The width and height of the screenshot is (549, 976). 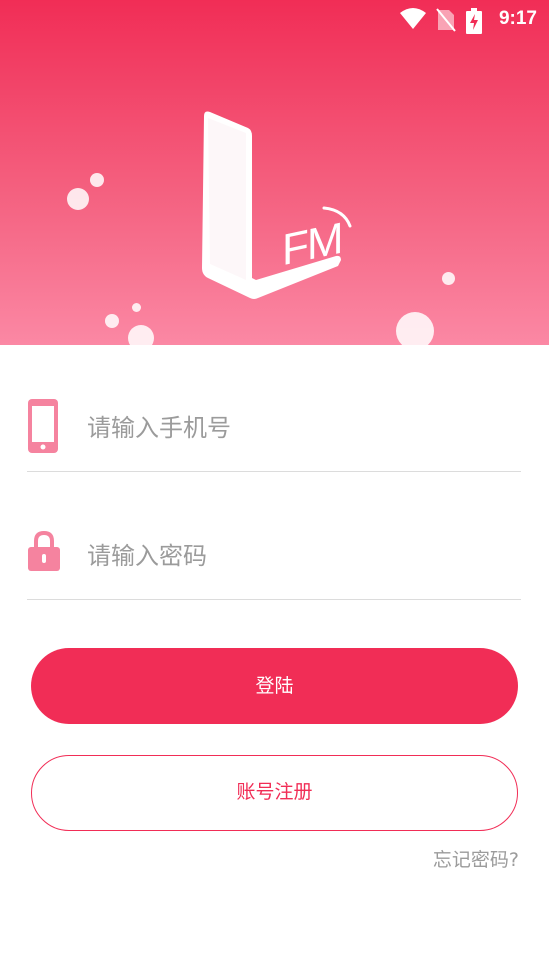 I want to click on battery-charging-icon, so click(x=474, y=23).